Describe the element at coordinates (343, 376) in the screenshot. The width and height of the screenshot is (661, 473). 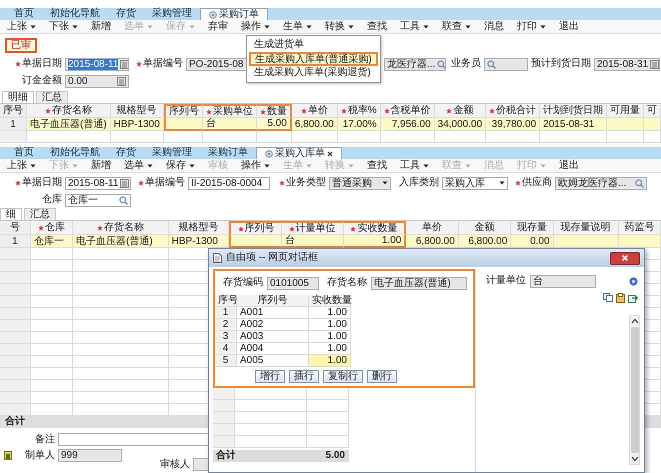
I see `row-button: 复制行` at that location.